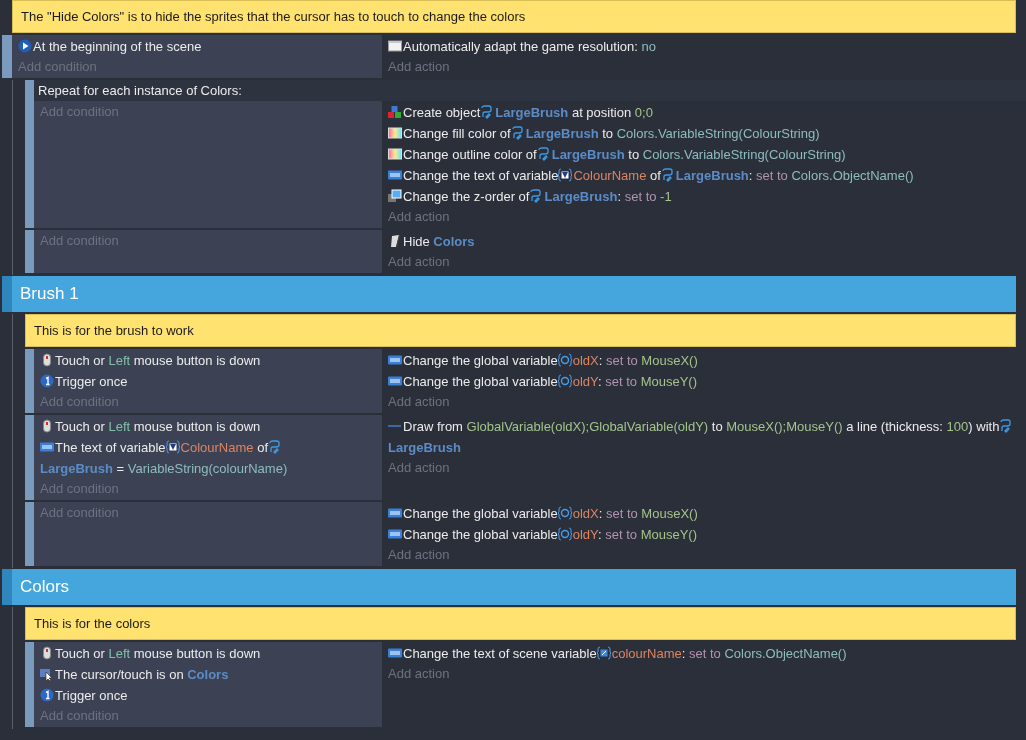 The height and width of the screenshot is (740, 1026). I want to click on action-text: colourName: set to Colors.ObjectName(), so click(729, 653).